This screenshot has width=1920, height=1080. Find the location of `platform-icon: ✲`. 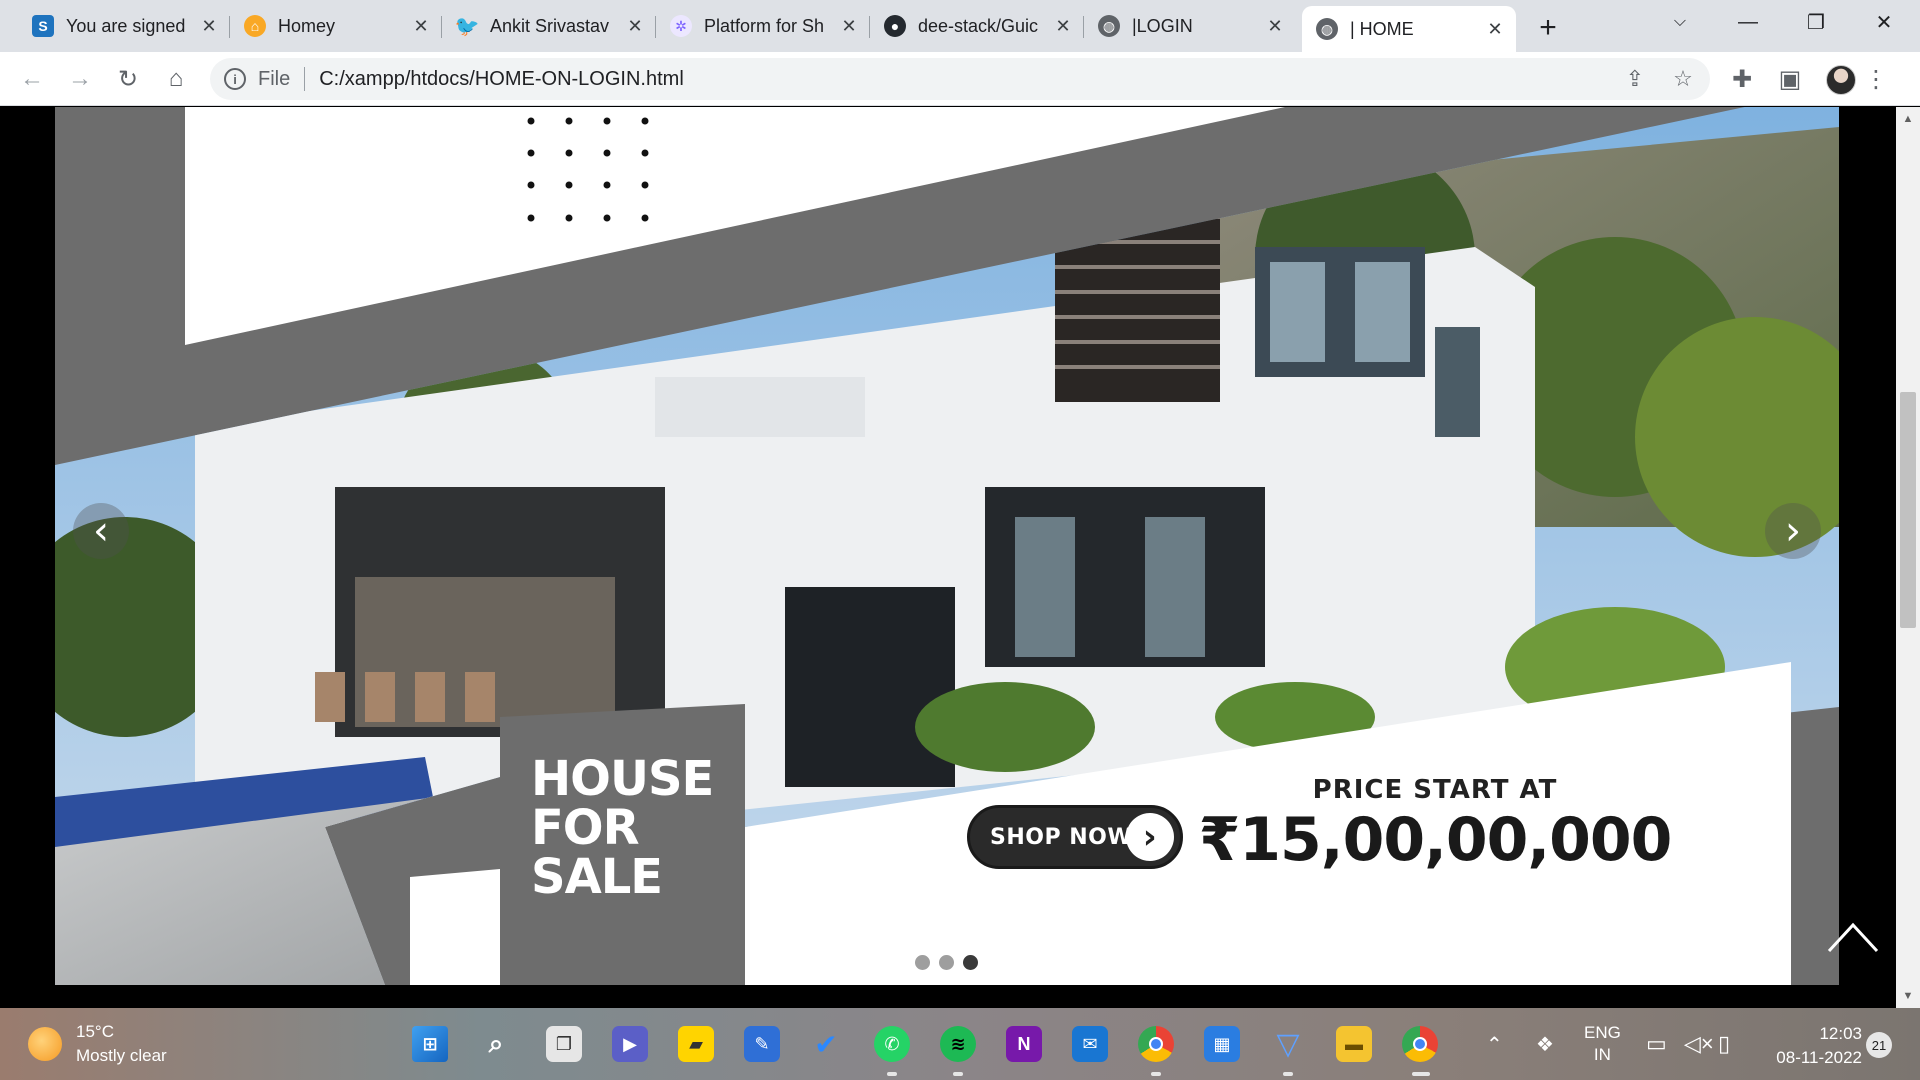

platform-icon: ✲ is located at coordinates (681, 26).